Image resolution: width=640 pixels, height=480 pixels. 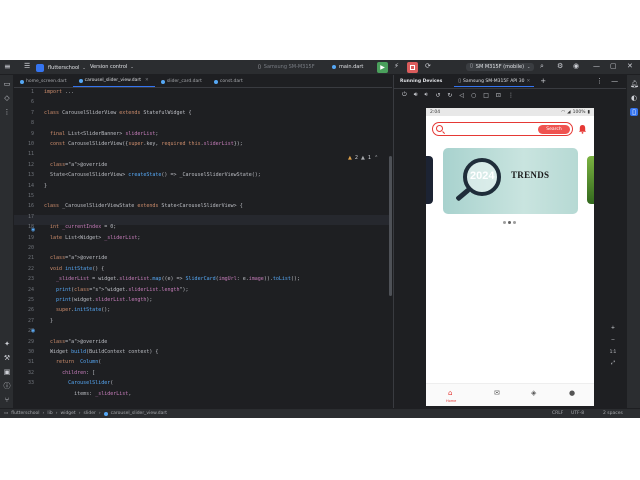 What do you see at coordinates (30, 175) in the screenshot?
I see `line-number: 13` at bounding box center [30, 175].